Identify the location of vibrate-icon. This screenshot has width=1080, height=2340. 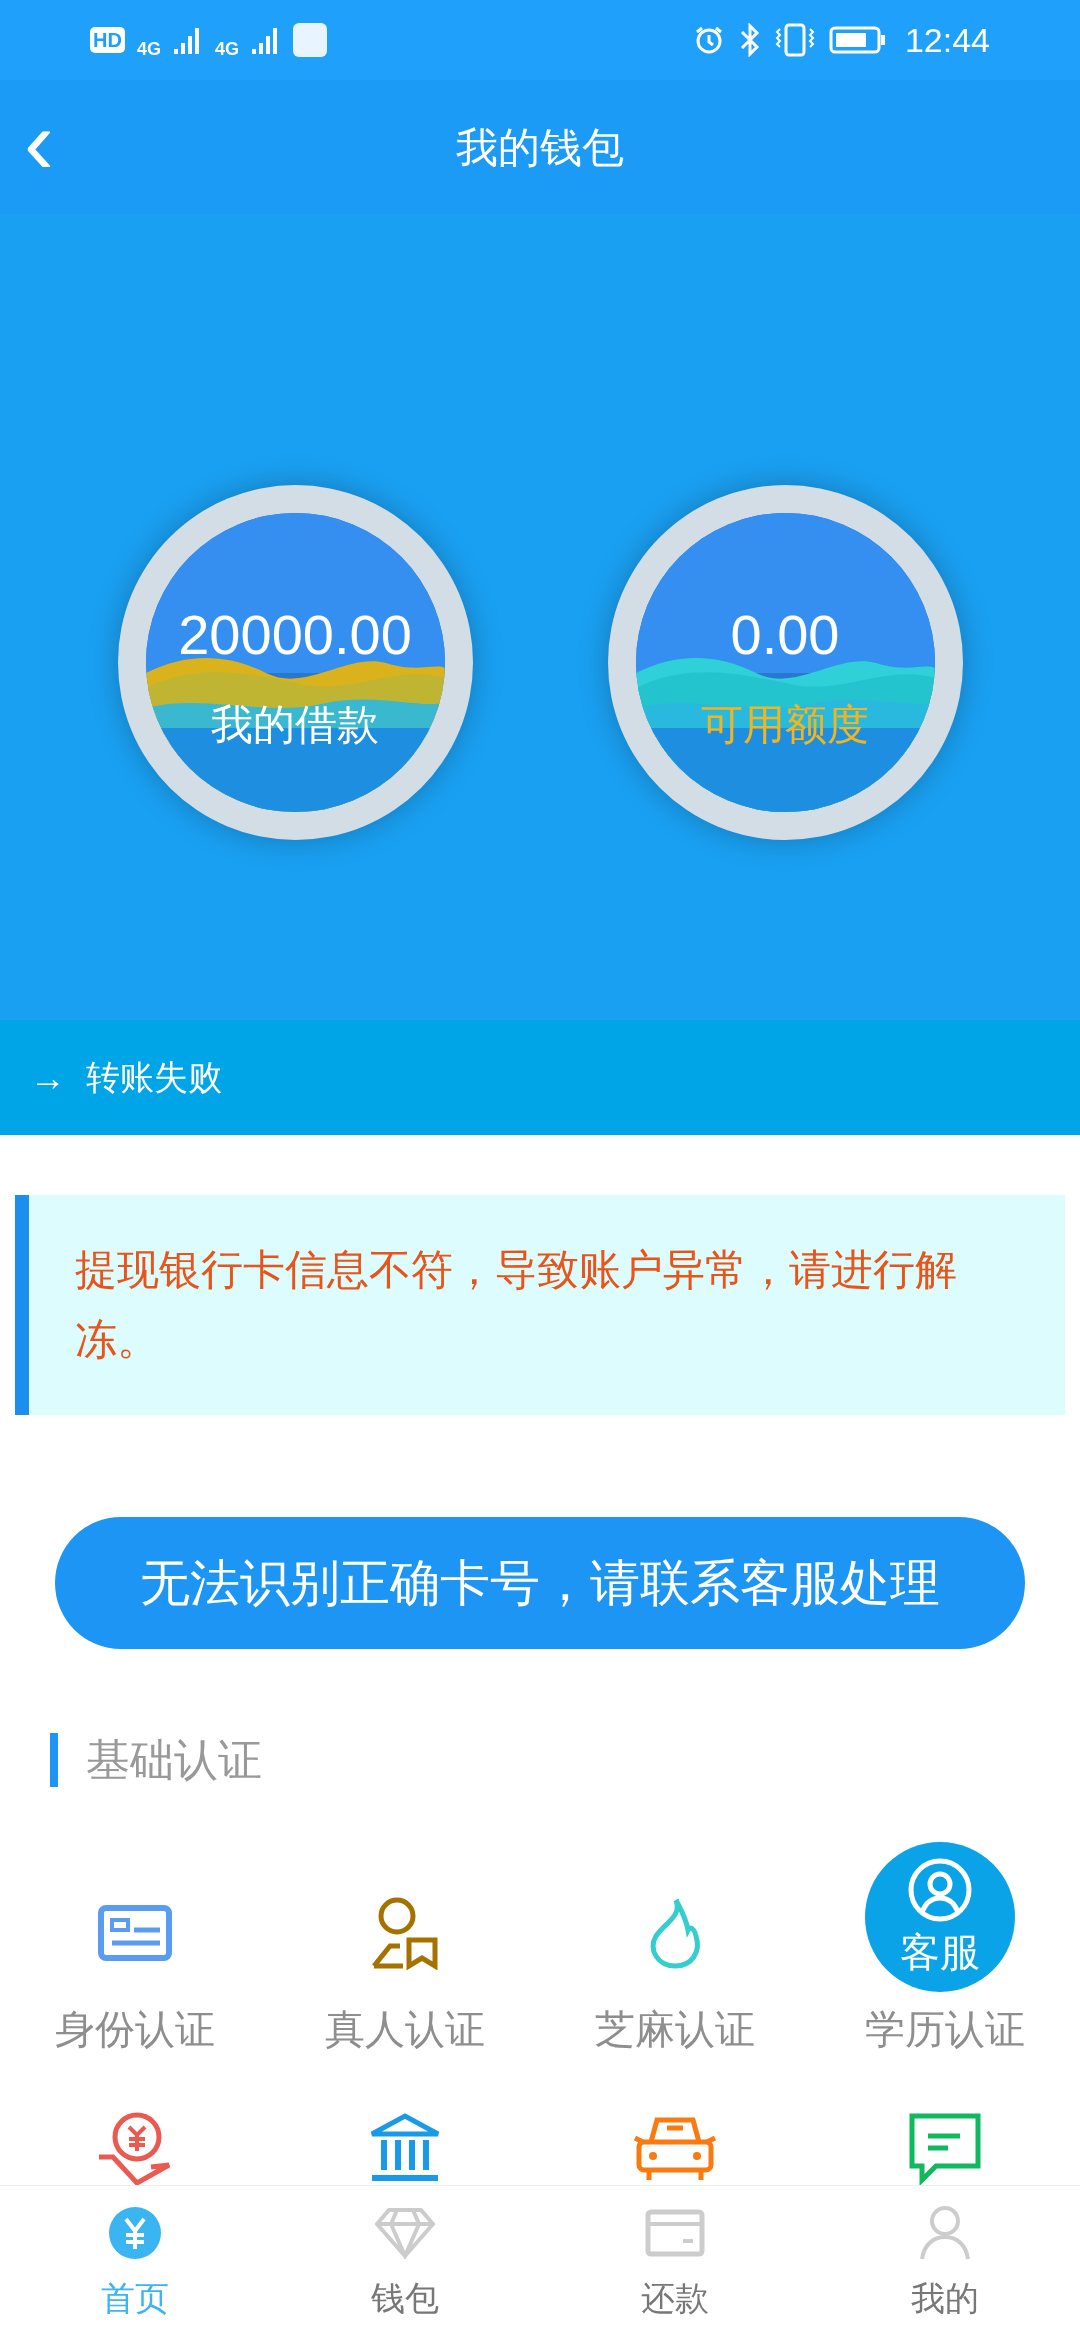
(794, 40).